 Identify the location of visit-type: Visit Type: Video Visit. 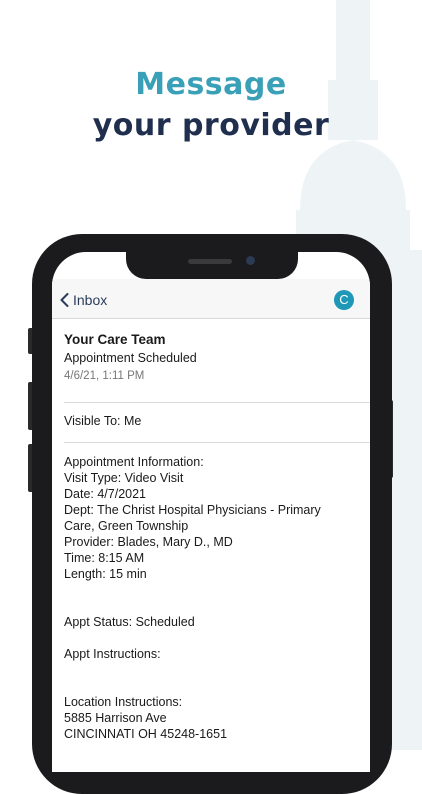
(124, 478).